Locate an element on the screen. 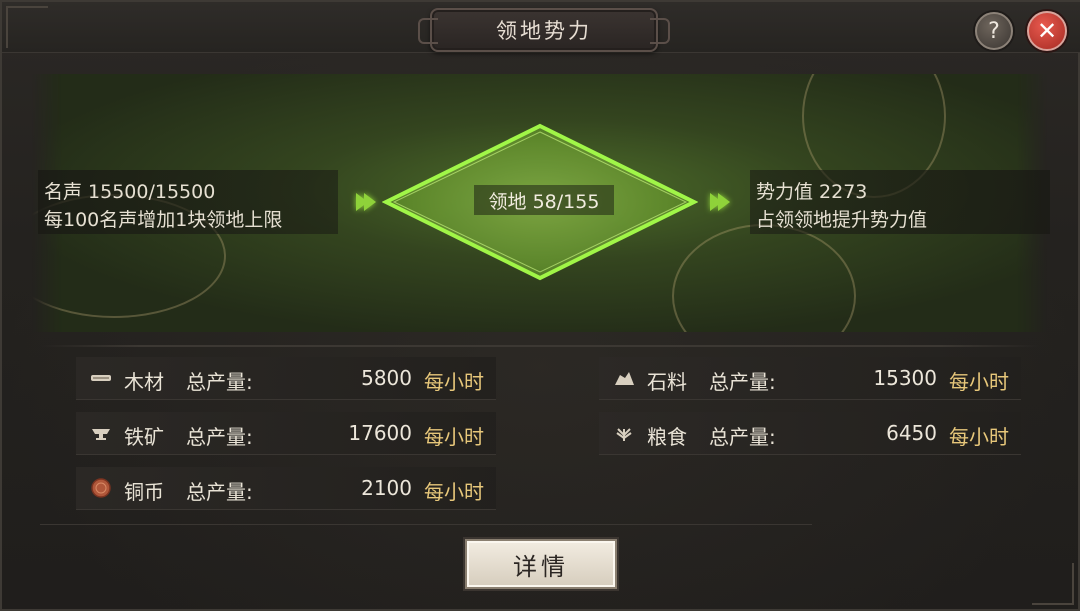  resource-row-iron: 铁矿 总产量: 17600 每小时 is located at coordinates (286, 433).